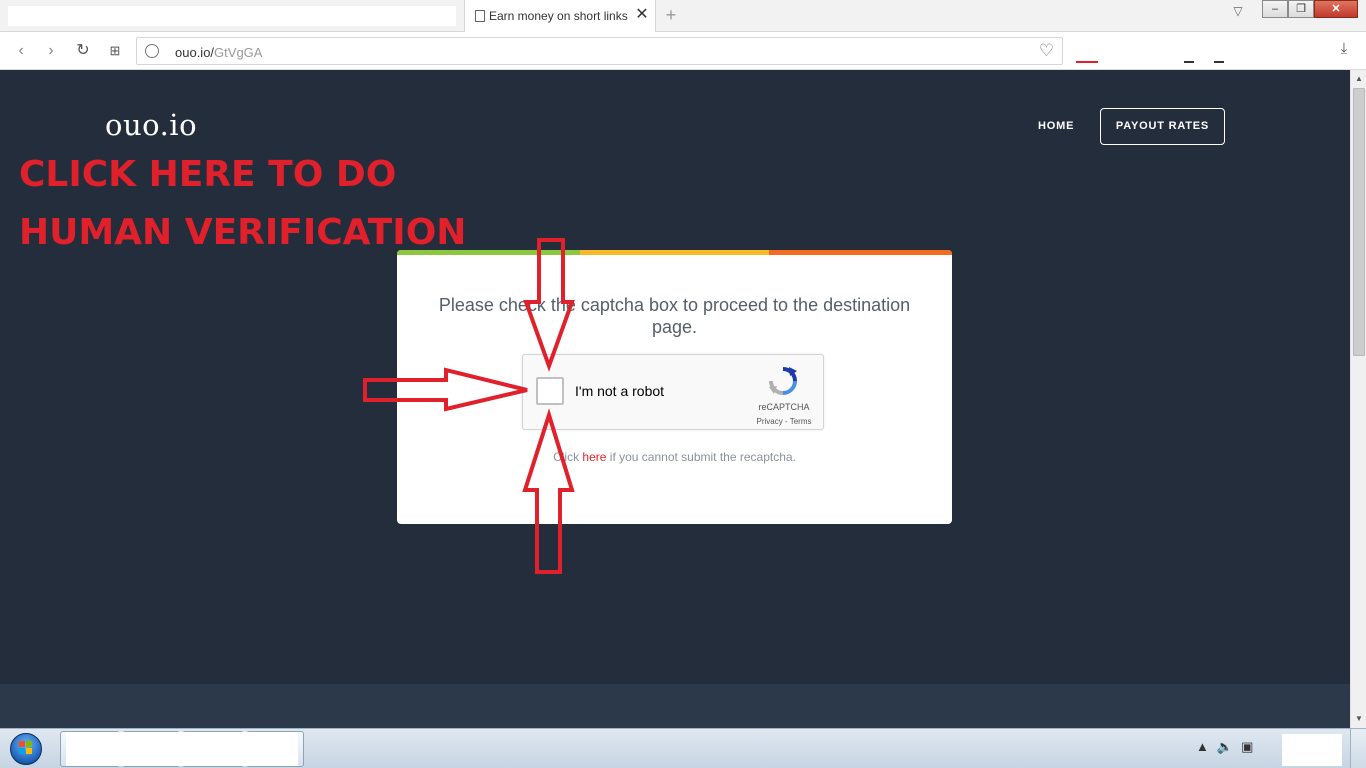  Describe the element at coordinates (1359, 222) in the screenshot. I see `scrollbar-thumb` at that location.